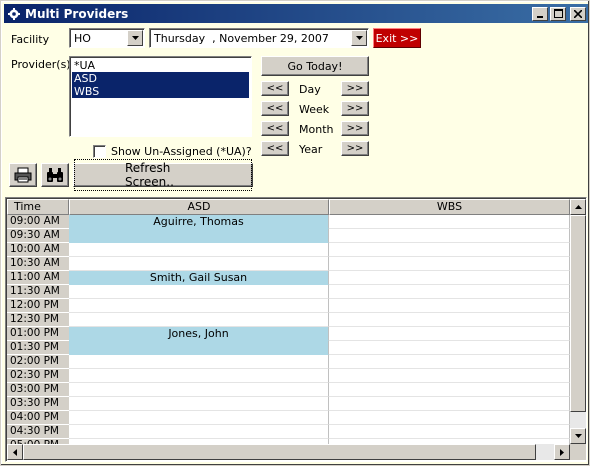 This screenshot has width=590, height=466. I want to click on prev-month-button: <<, so click(275, 128).